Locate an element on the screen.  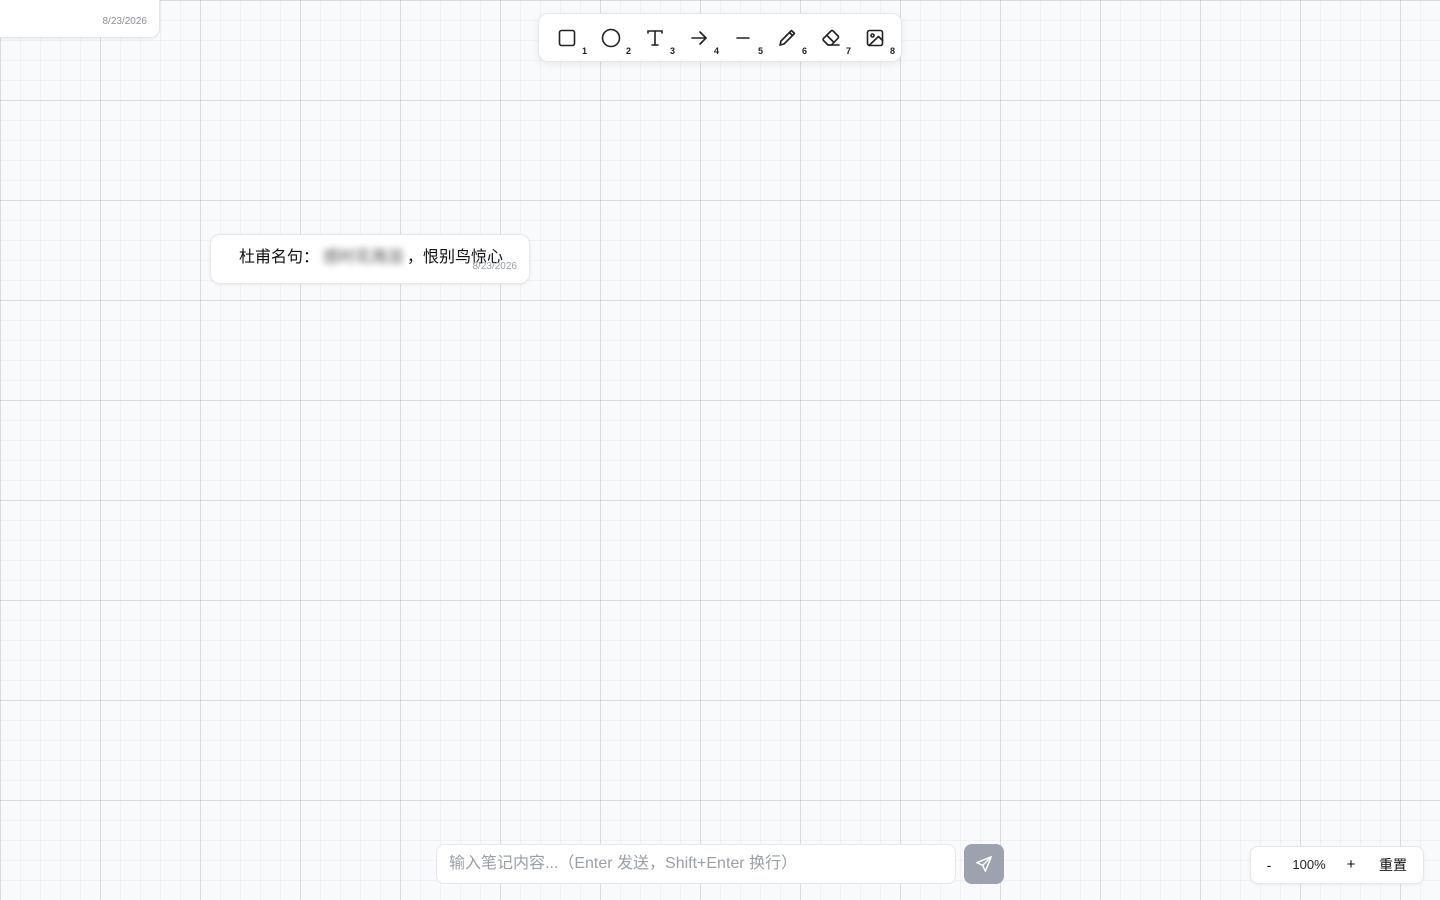
line-tool: 5 is located at coordinates (743, 39).